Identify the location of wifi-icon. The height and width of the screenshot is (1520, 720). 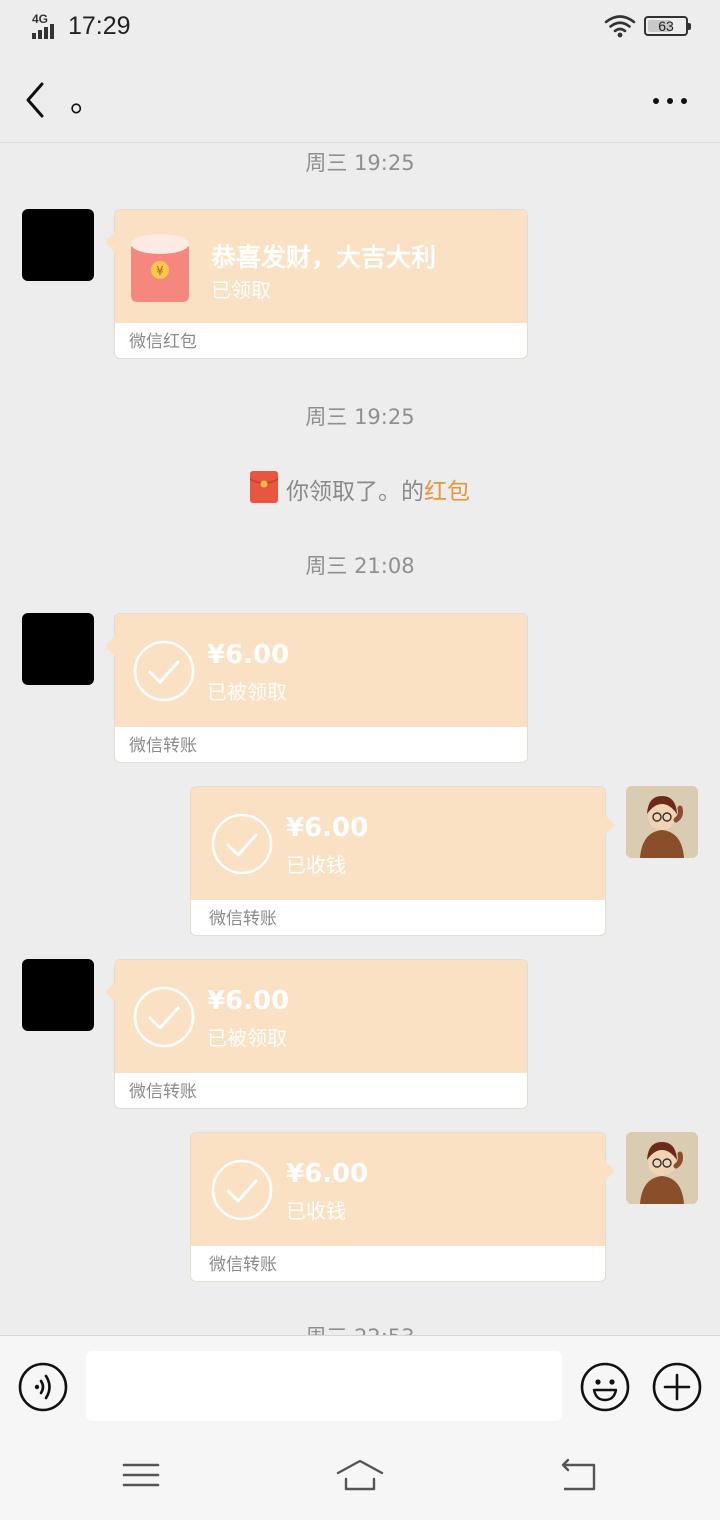
(620, 26).